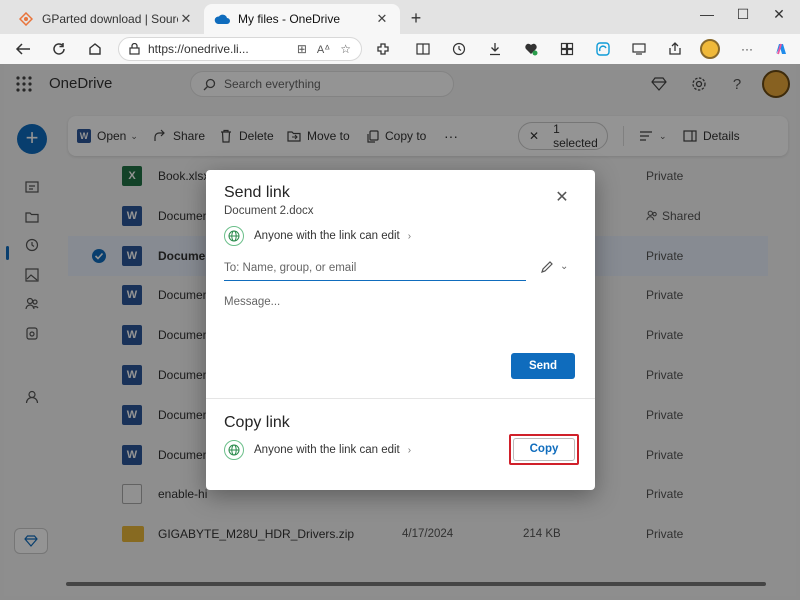 The image size is (800, 600). Describe the element at coordinates (416, 19) in the screenshot. I see `new-tab-button: +` at that location.